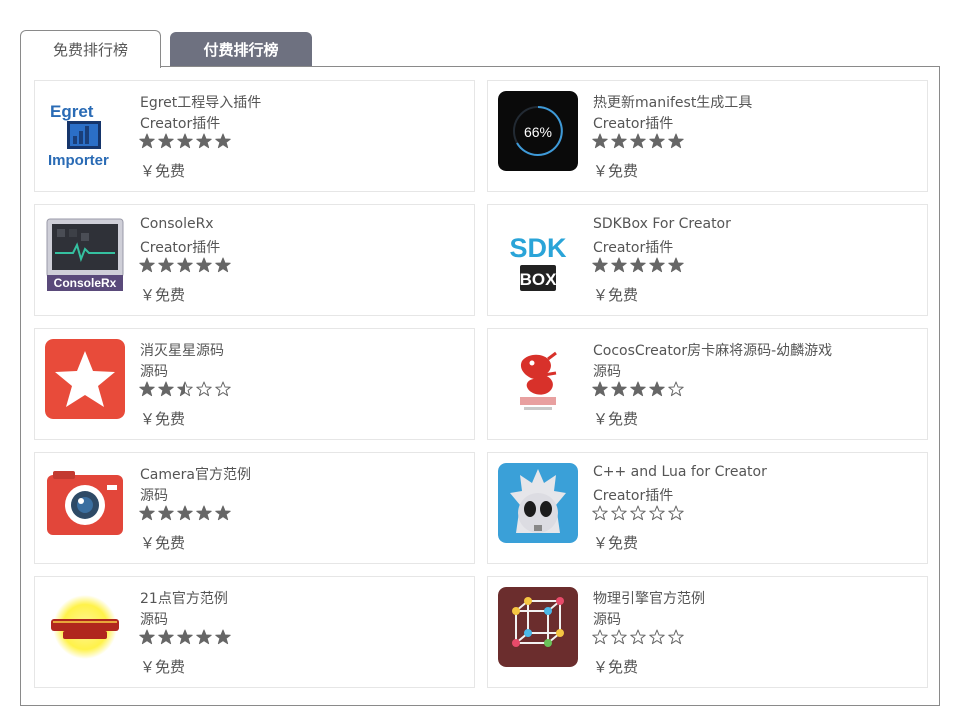 Image resolution: width=964 pixels, height=706 pixels. Describe the element at coordinates (85, 627) in the screenshot. I see `blackjack-icon` at that location.